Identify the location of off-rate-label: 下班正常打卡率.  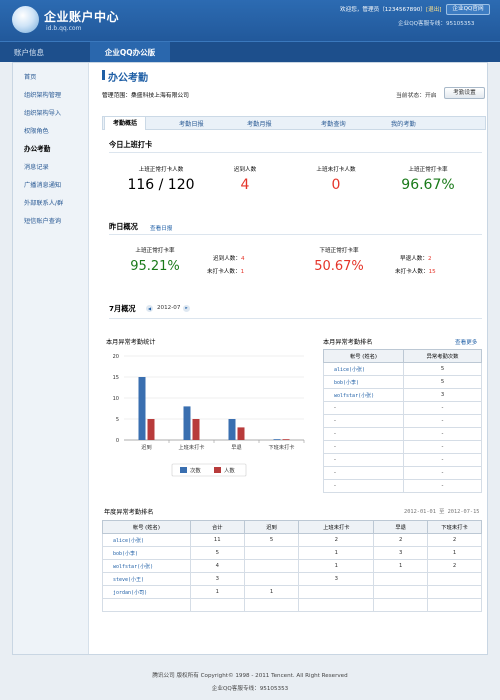
(339, 251).